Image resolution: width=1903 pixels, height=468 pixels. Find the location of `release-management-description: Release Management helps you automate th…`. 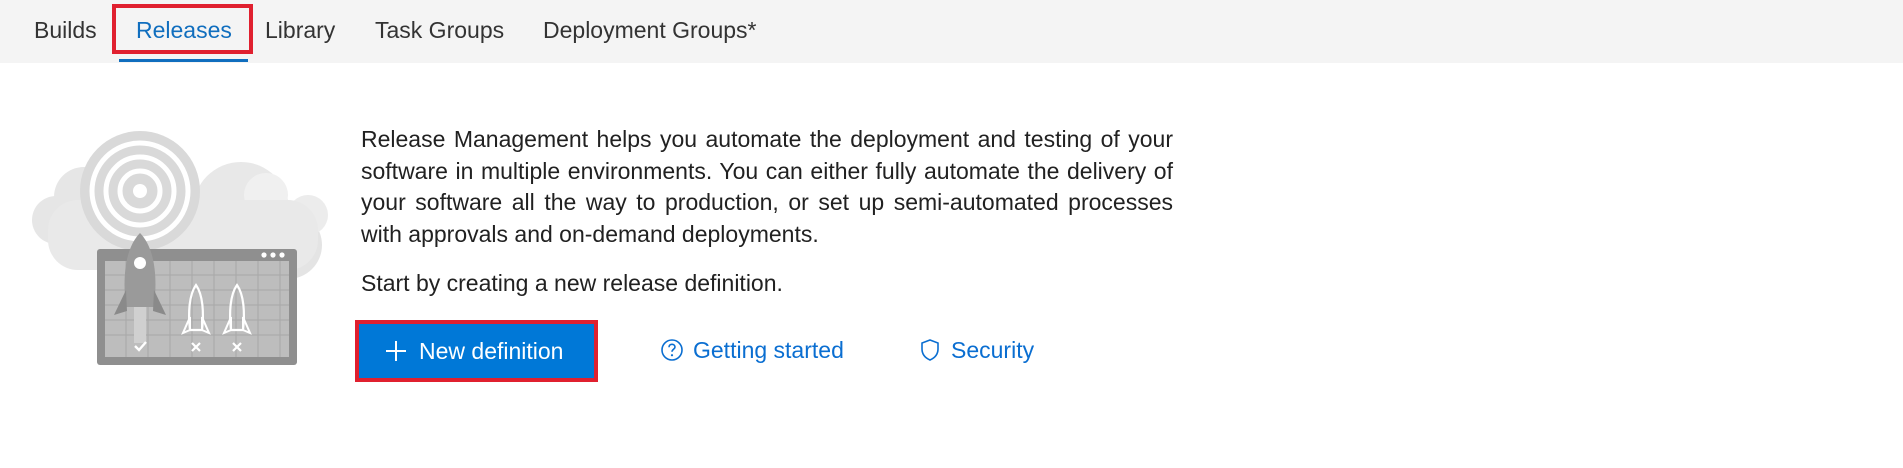

release-management-description: Release Management helps you automate th… is located at coordinates (767, 186).